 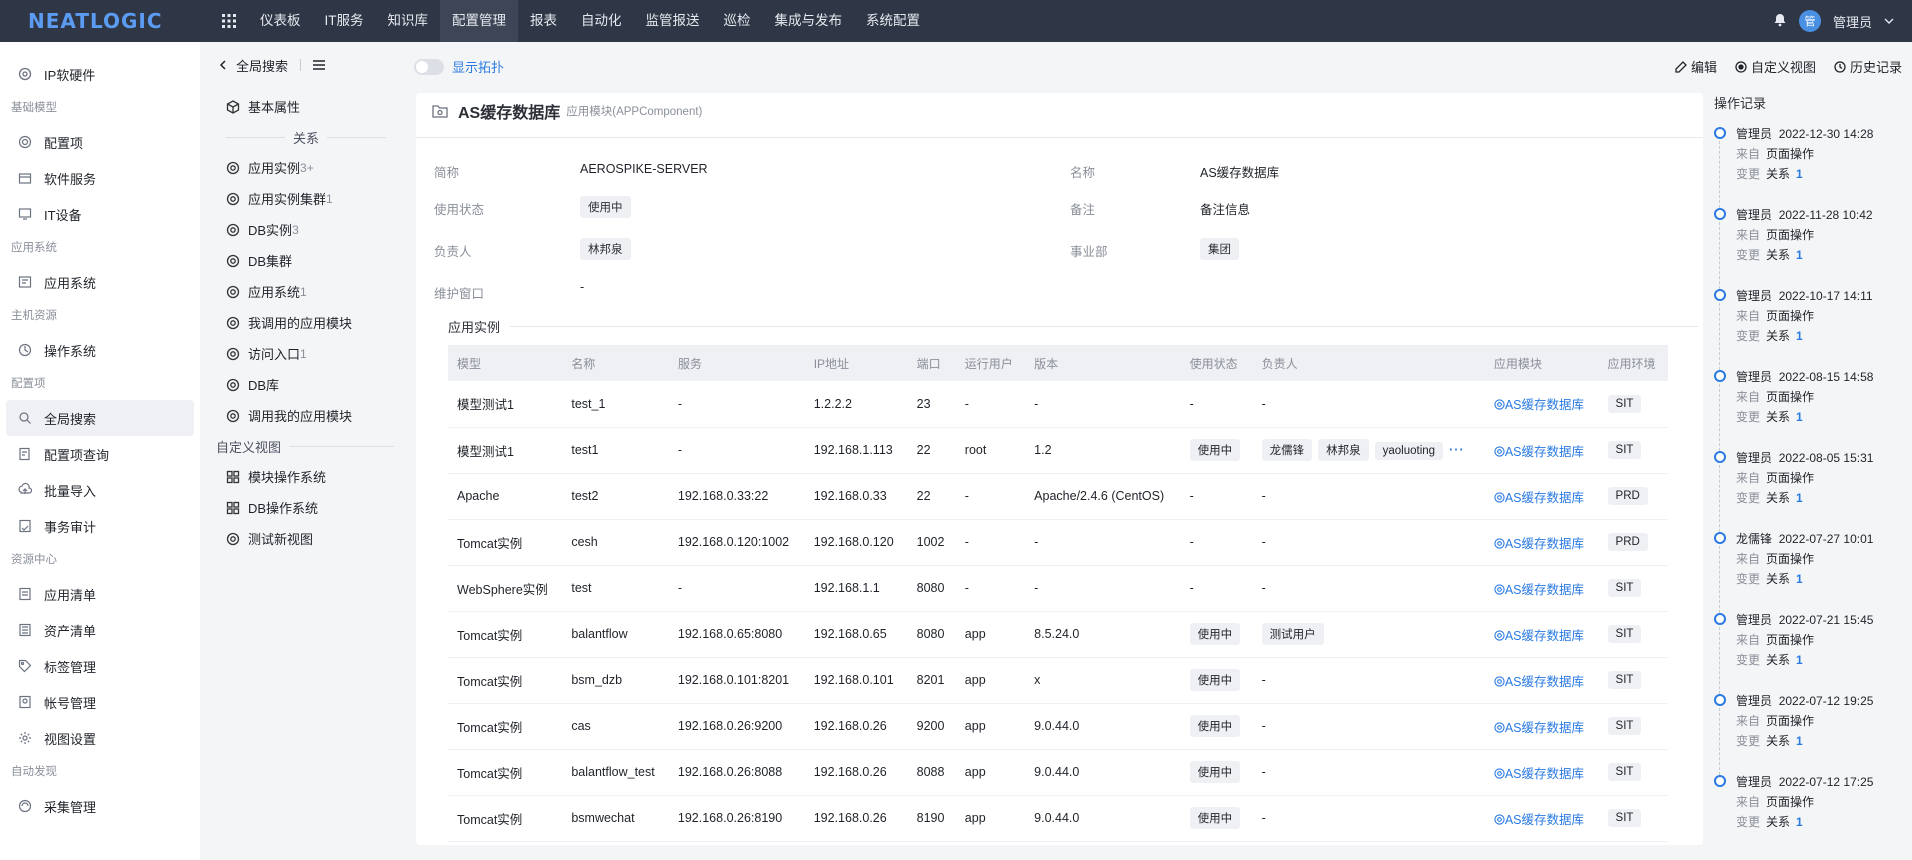 I want to click on relation-item: 应用系统 1, so click(x=306, y=291).